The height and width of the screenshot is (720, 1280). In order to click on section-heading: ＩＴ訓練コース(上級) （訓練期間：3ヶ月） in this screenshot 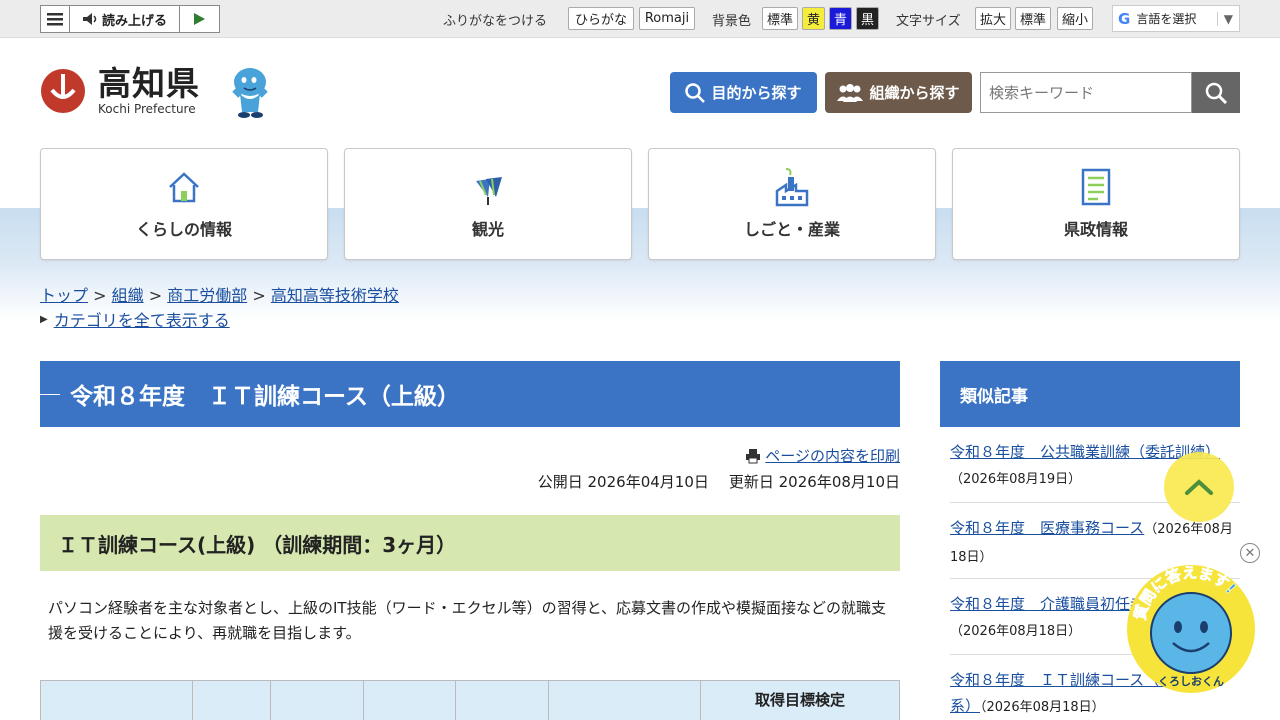, I will do `click(470, 543)`.